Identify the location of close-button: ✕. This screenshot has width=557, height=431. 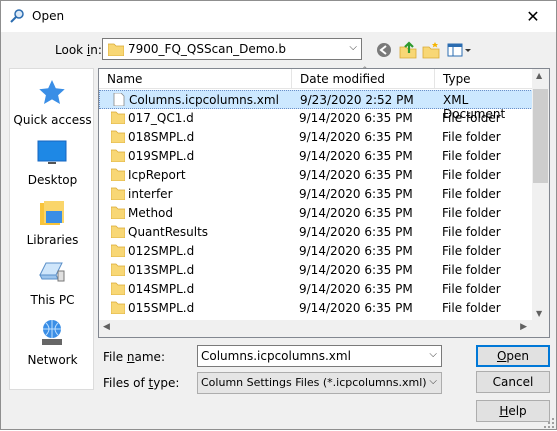
(533, 16).